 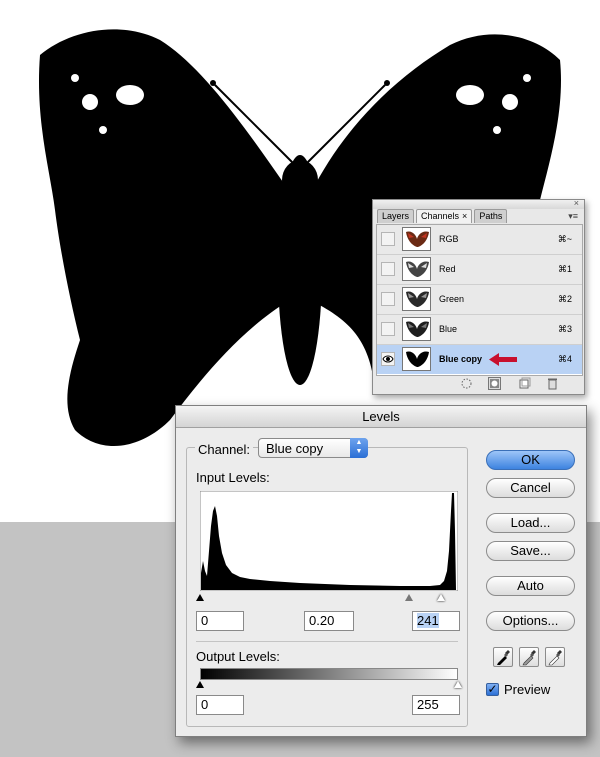 What do you see at coordinates (322, 620) in the screenshot?
I see `input-gamma-value: 0.20` at bounding box center [322, 620].